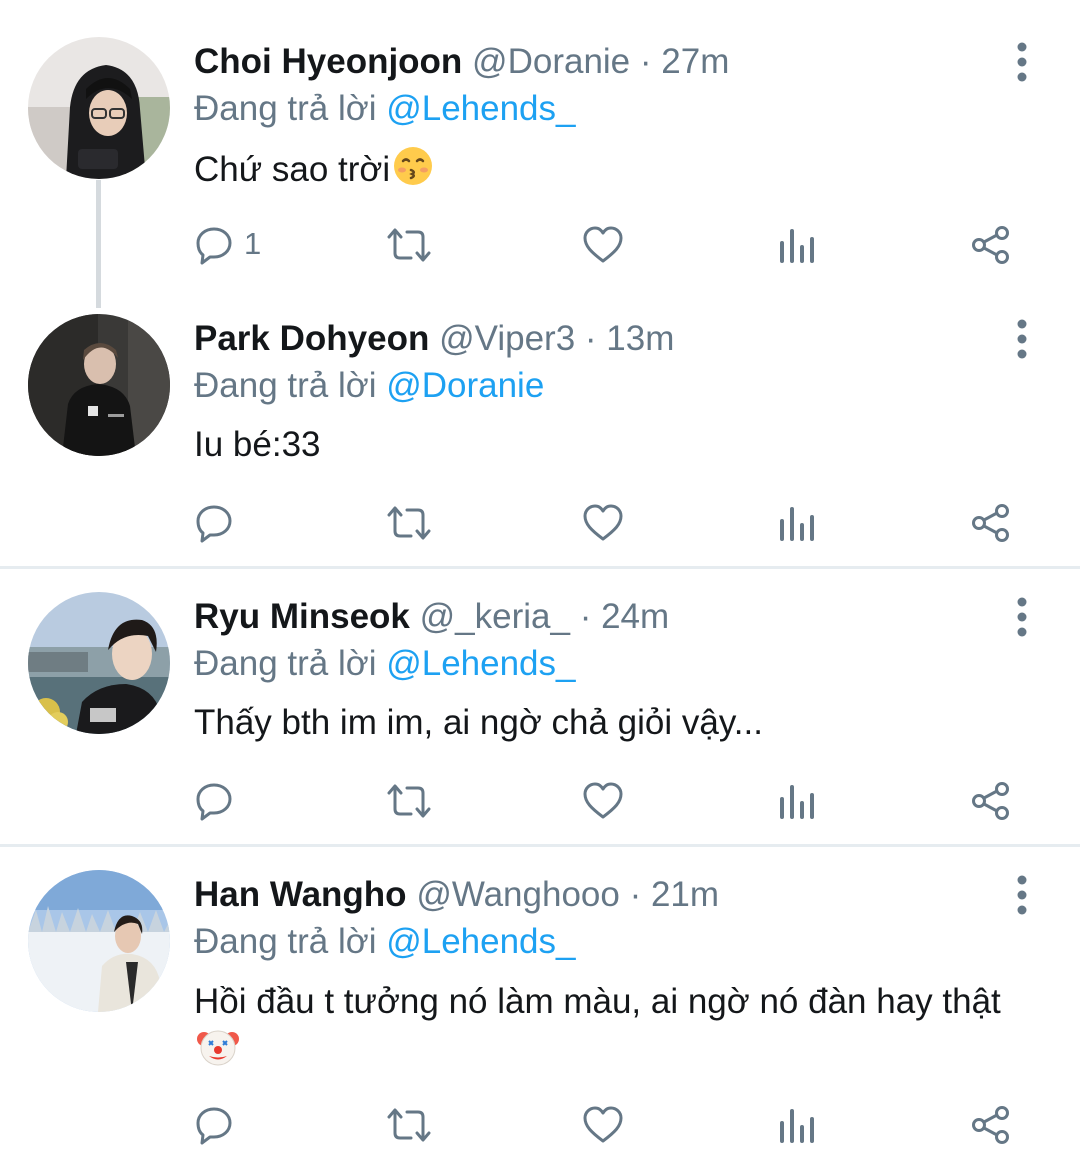  Describe the element at coordinates (540, 245) in the screenshot. I see `tweet-actions: 1` at that location.